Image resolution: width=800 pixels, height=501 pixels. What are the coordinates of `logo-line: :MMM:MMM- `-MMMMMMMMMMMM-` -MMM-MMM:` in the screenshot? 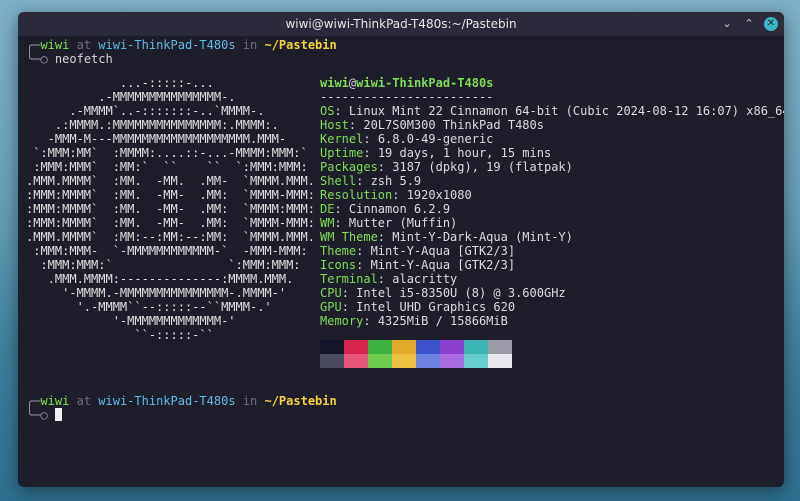 It's located at (167, 251).